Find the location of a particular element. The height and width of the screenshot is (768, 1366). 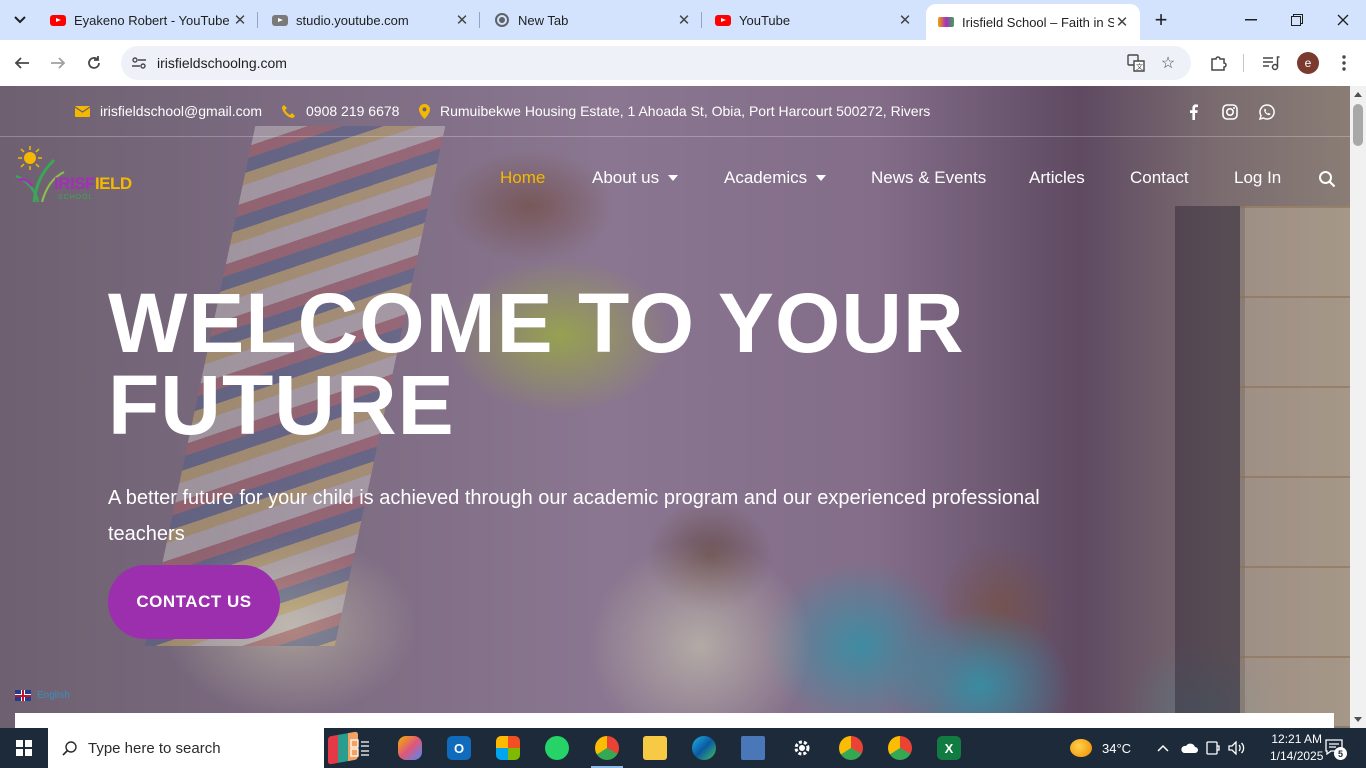

logo-wordmark: IRISFIELD is located at coordinates (93, 184).